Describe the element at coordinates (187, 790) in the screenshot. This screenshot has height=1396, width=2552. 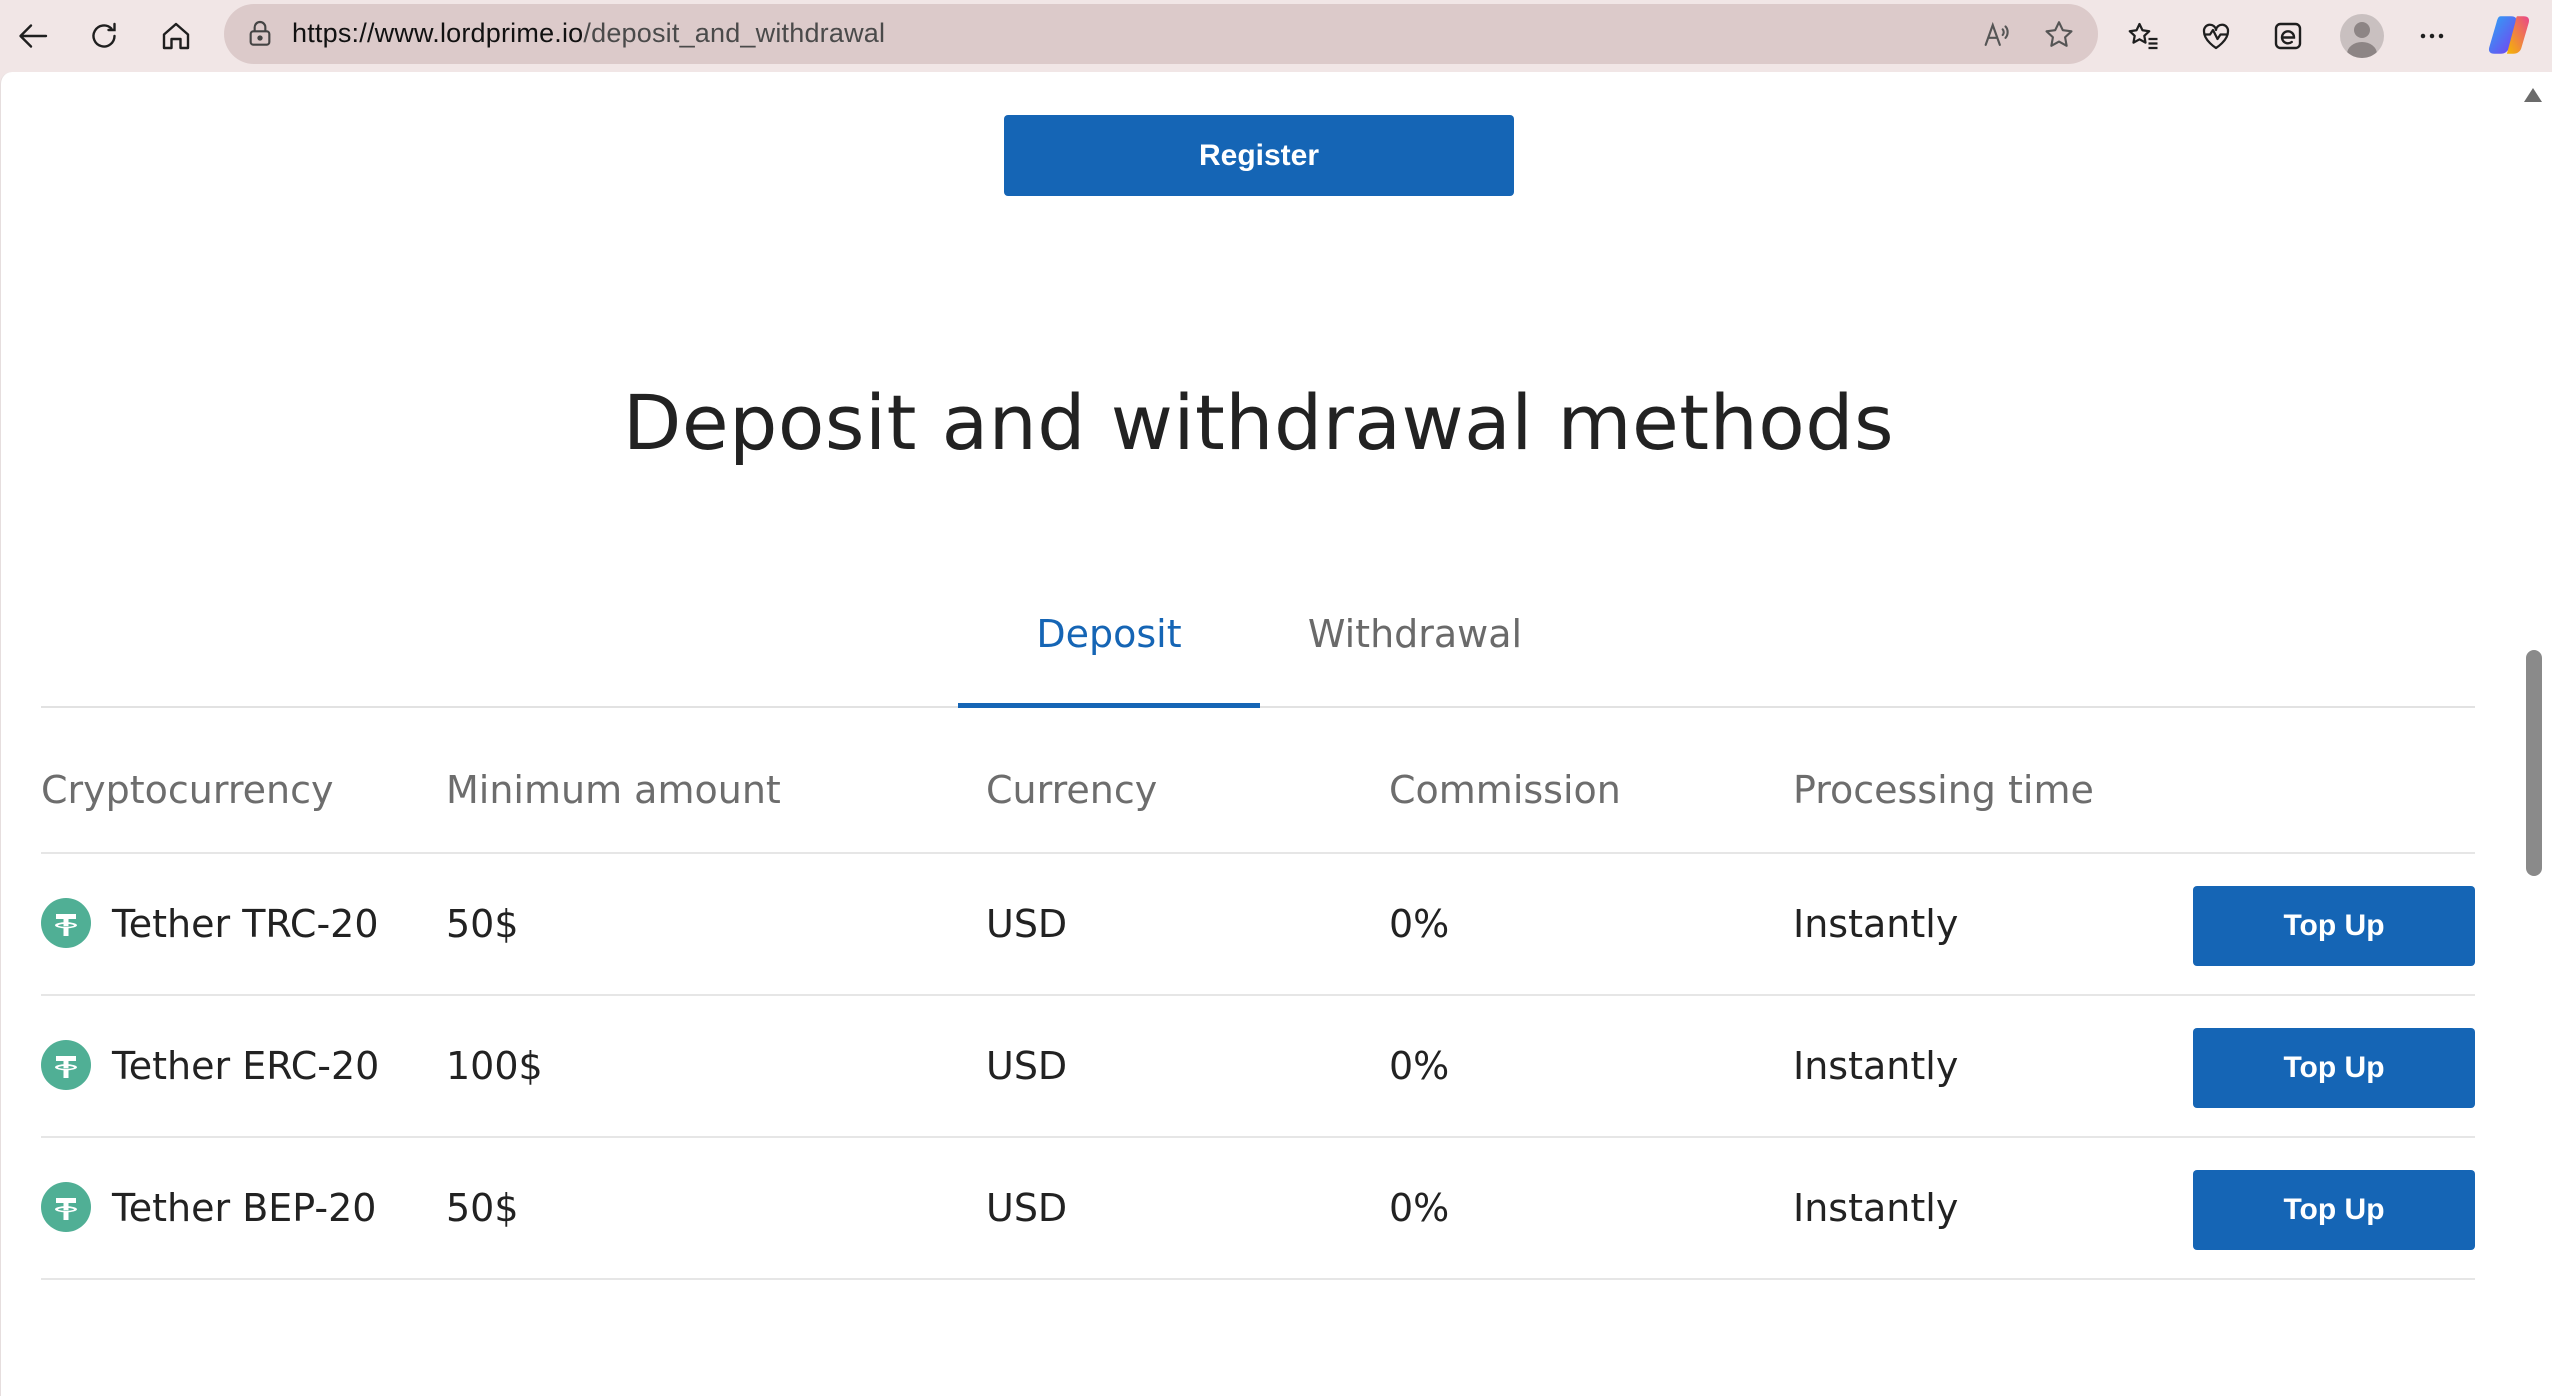
I see `column-header-cryptocurrency: Cryptocurrency` at that location.